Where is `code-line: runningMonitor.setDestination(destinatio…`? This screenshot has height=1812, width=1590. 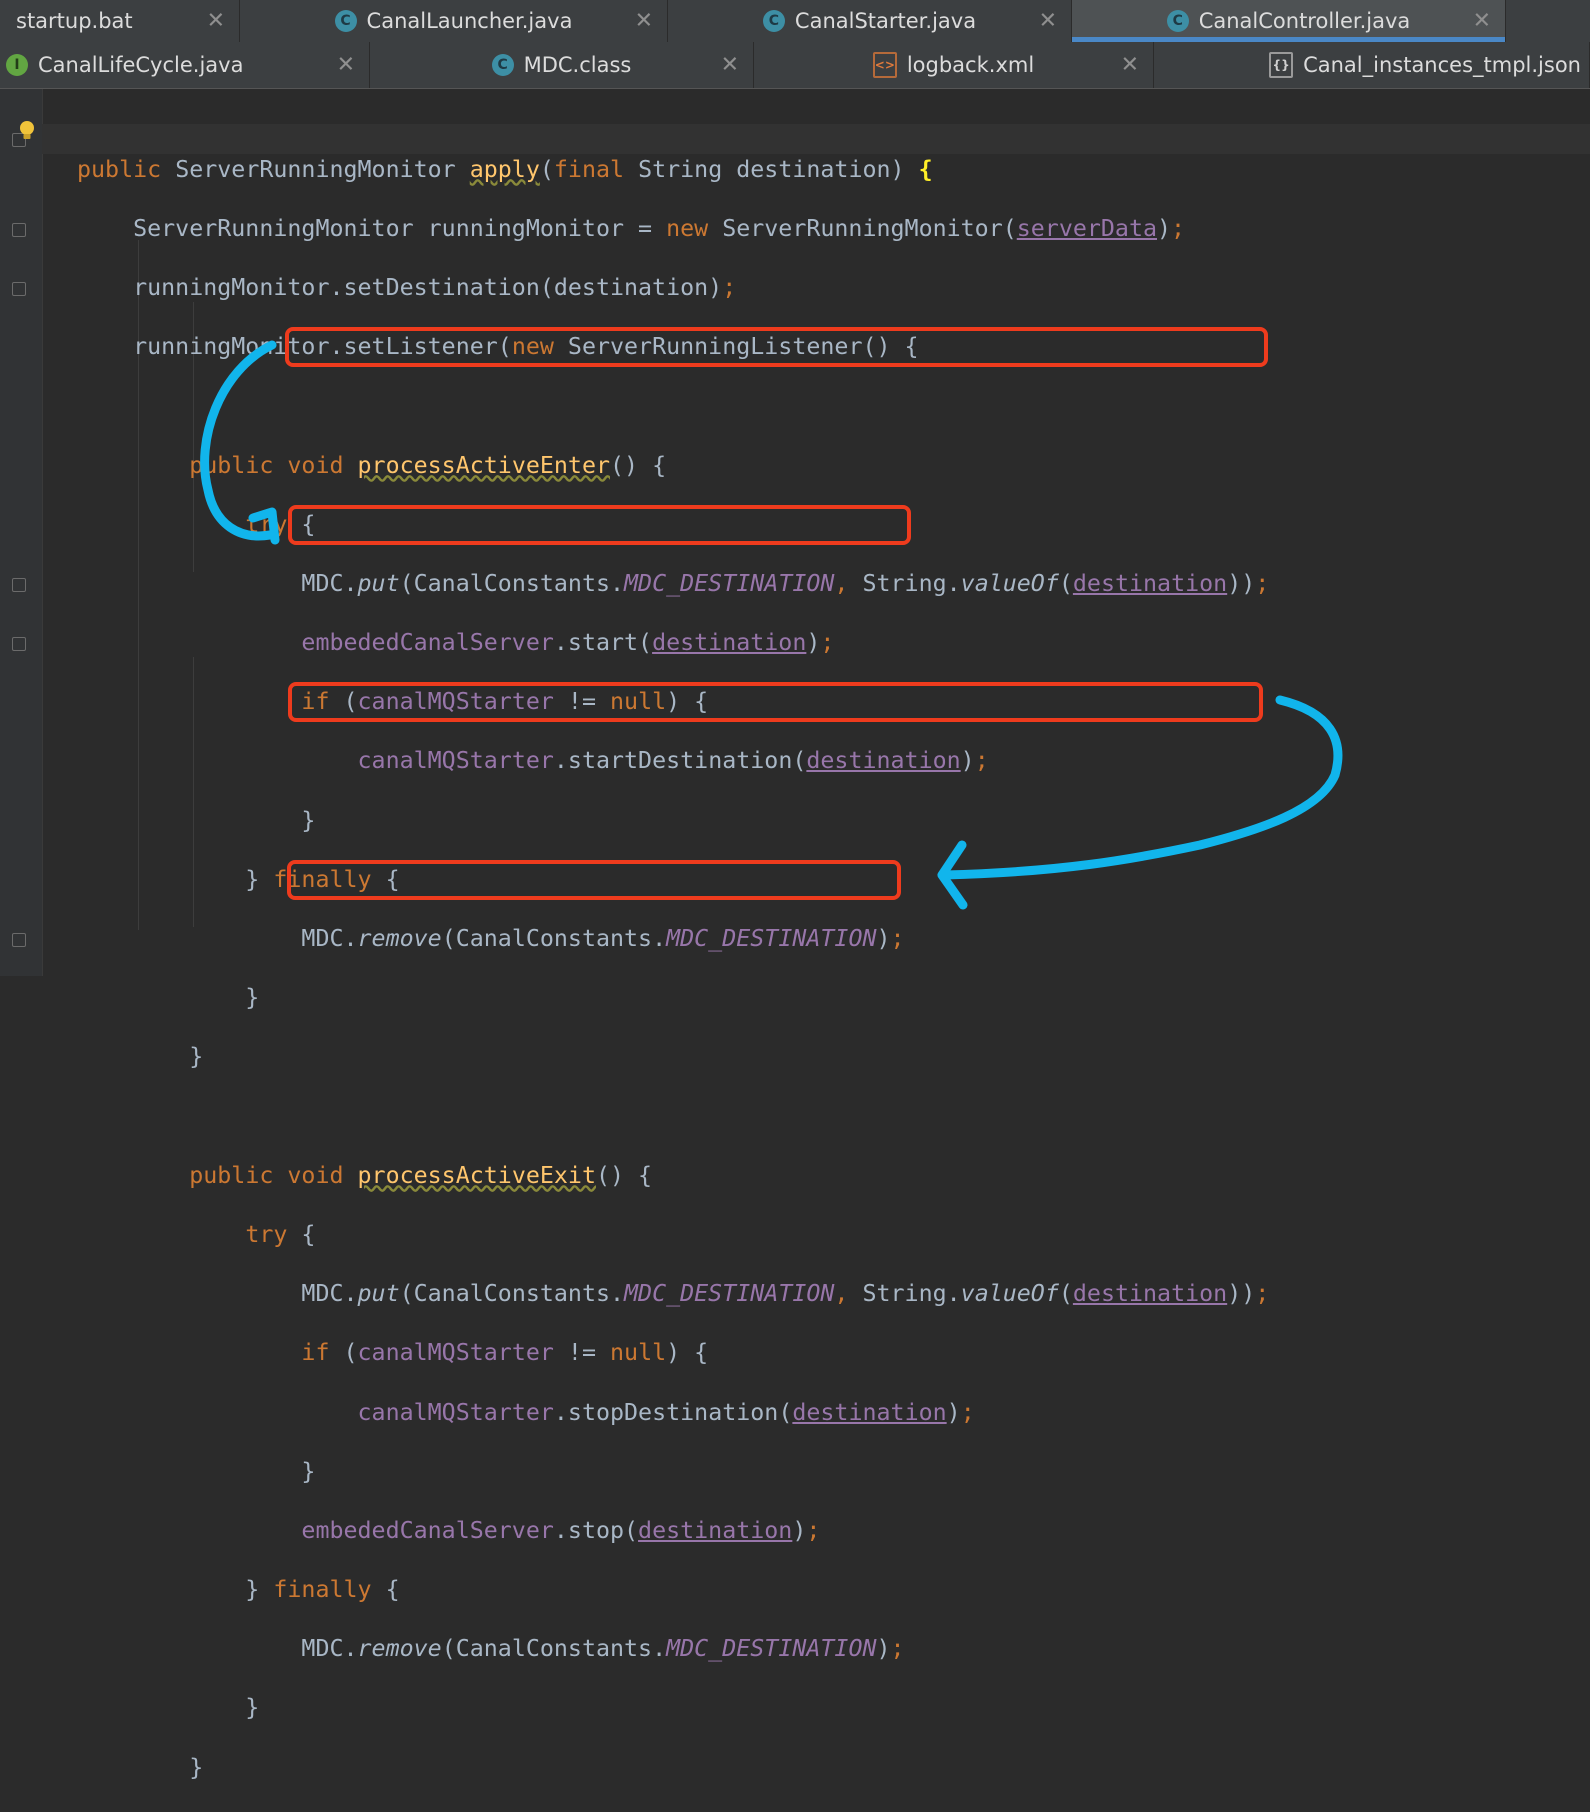 code-line: runningMonitor.setDestination(destinatio… is located at coordinates (407, 287).